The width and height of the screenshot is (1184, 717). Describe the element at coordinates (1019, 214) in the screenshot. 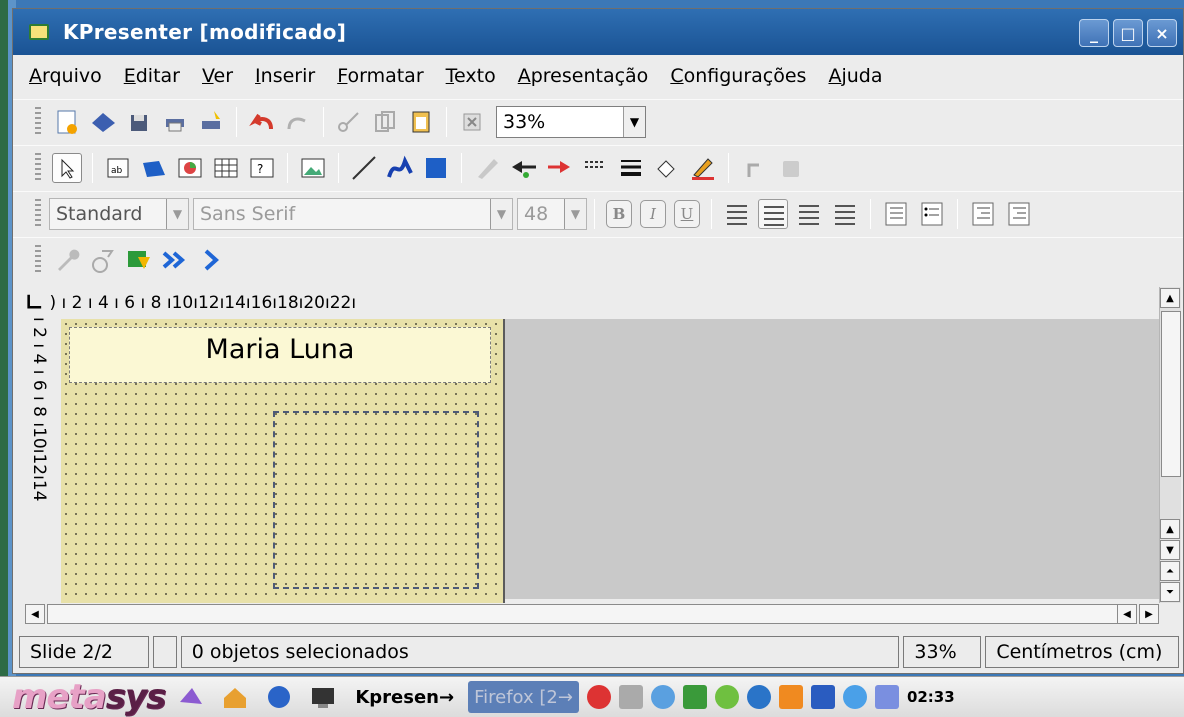

I see `increase-indent-icon` at that location.